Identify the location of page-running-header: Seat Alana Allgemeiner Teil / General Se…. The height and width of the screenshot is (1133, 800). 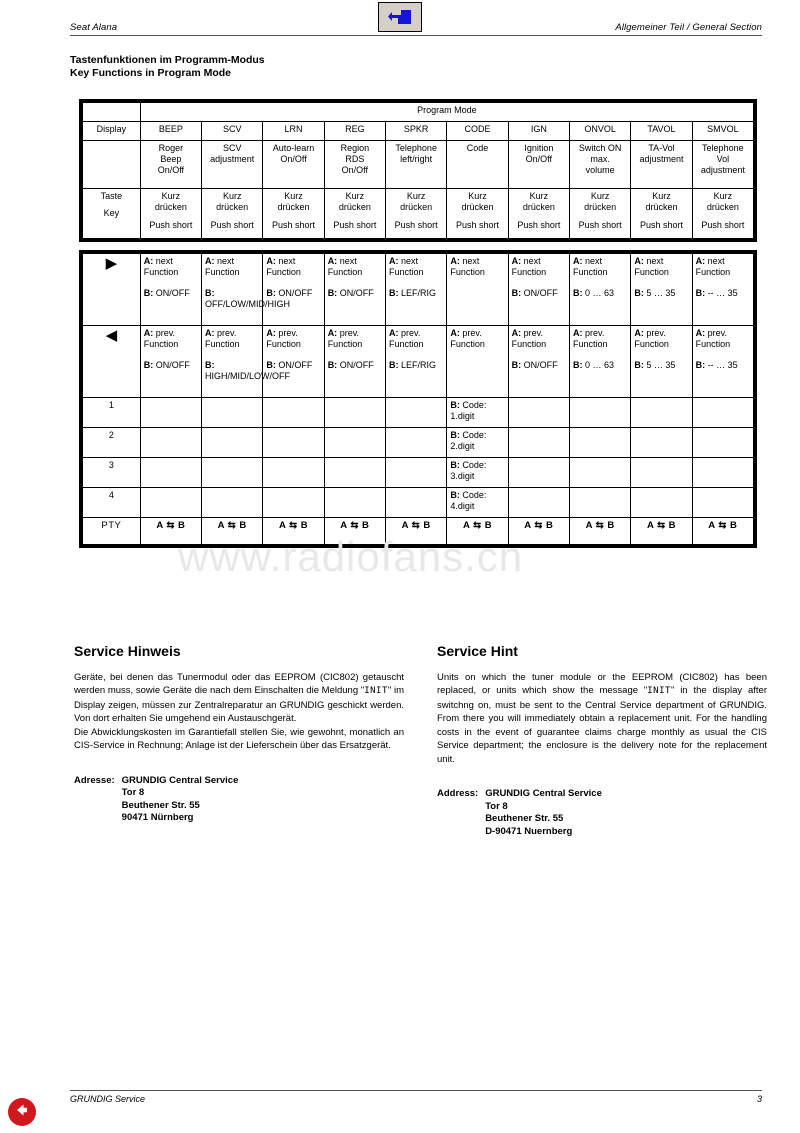
(416, 29).